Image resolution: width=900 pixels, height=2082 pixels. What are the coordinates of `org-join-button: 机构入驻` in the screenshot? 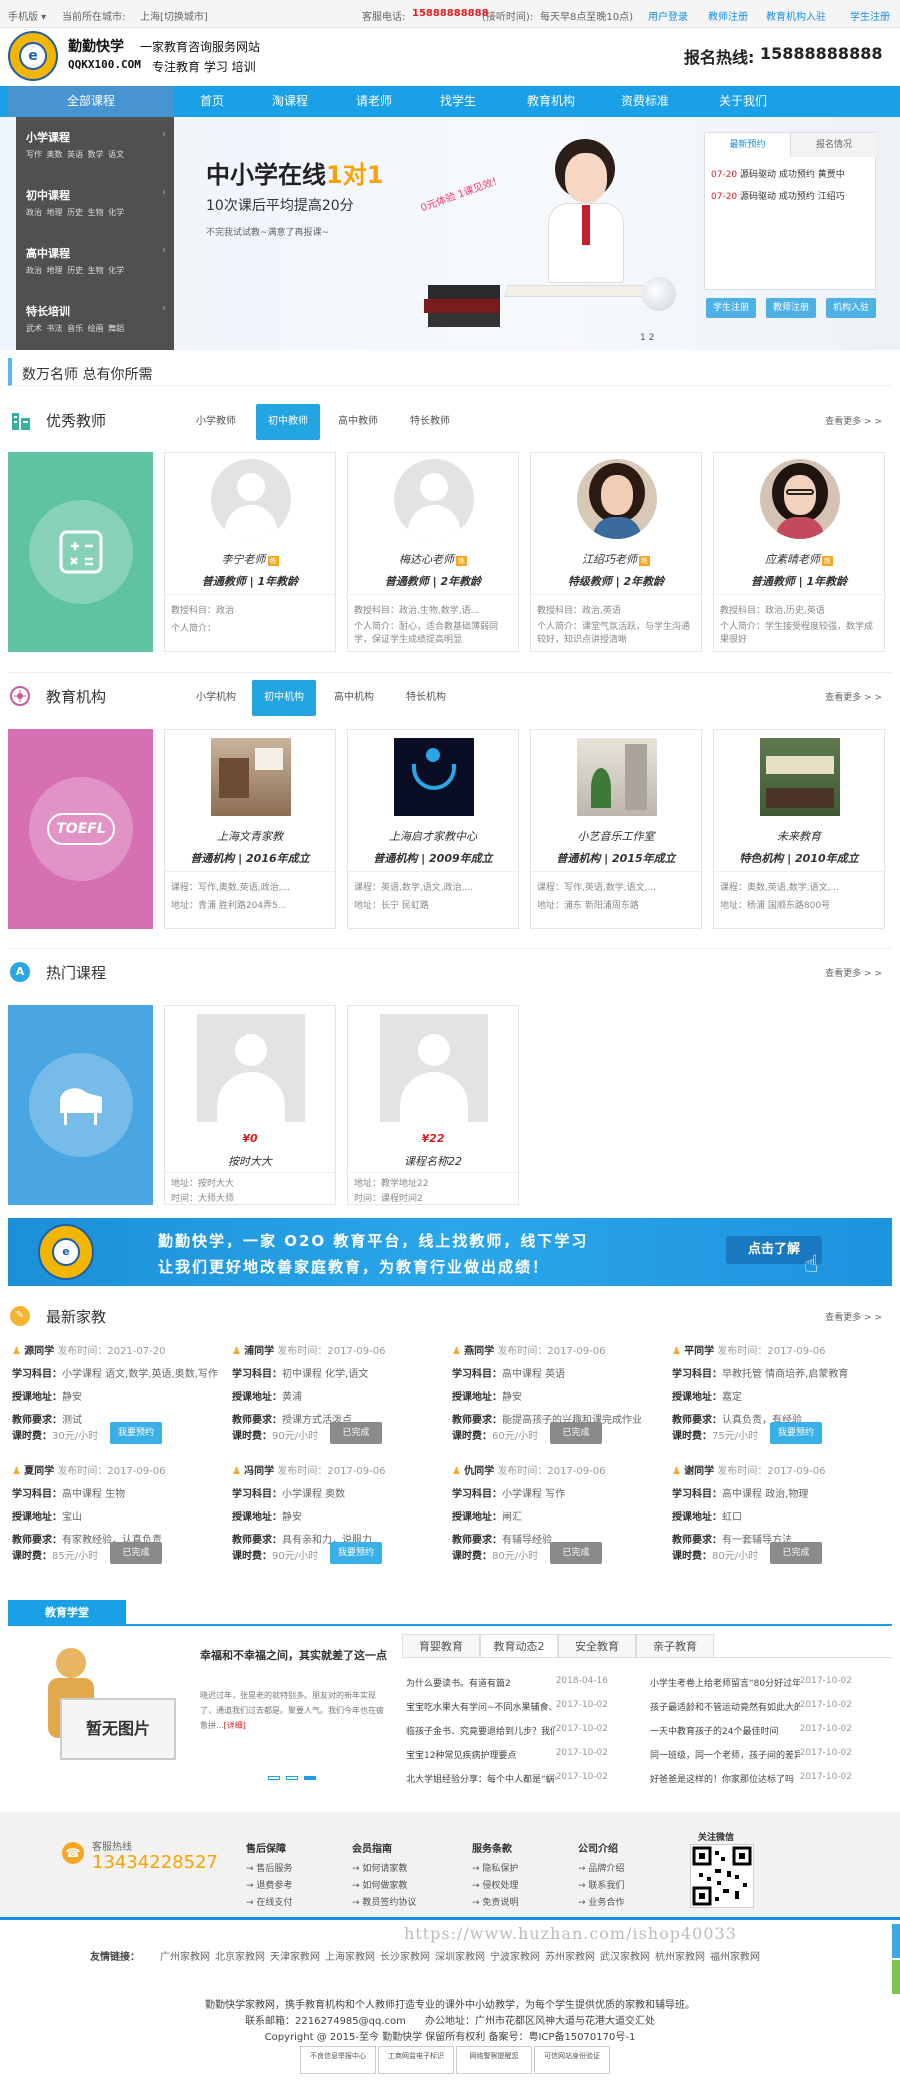 It's located at (851, 308).